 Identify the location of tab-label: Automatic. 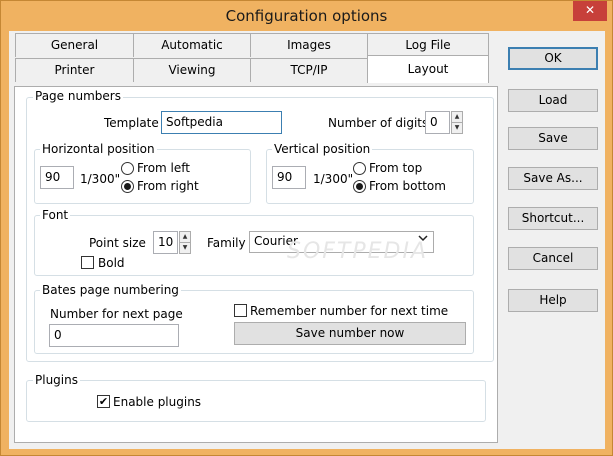
(192, 45).